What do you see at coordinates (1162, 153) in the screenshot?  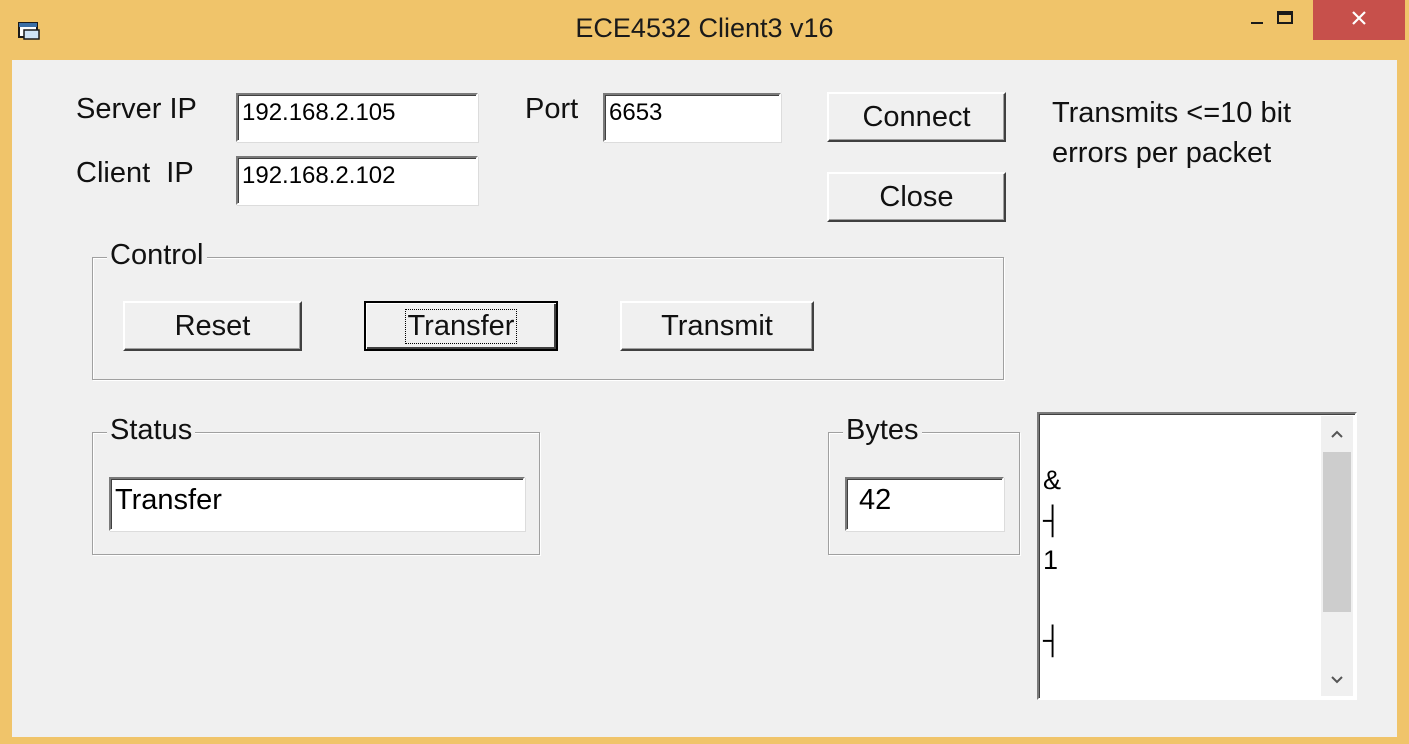 I see `transmit-note-line-2: errors per packet` at bounding box center [1162, 153].